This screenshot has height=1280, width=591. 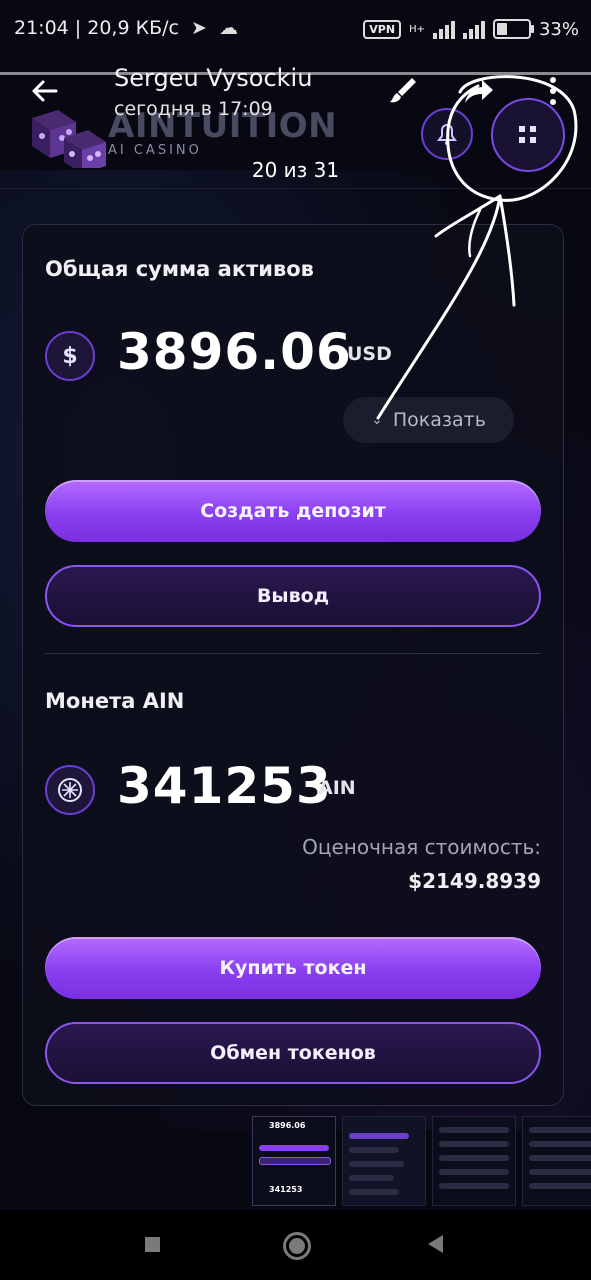 I want to click on arrow-left-icon, so click(x=45, y=91).